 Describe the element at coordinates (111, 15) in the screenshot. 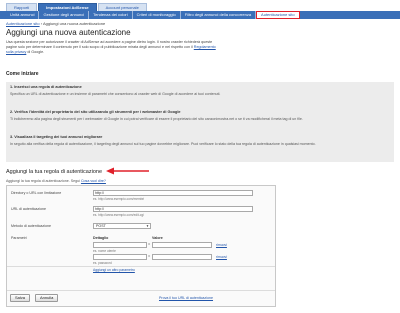

I see `subtab-tendenza-colori: Tendenza dei colori` at that location.